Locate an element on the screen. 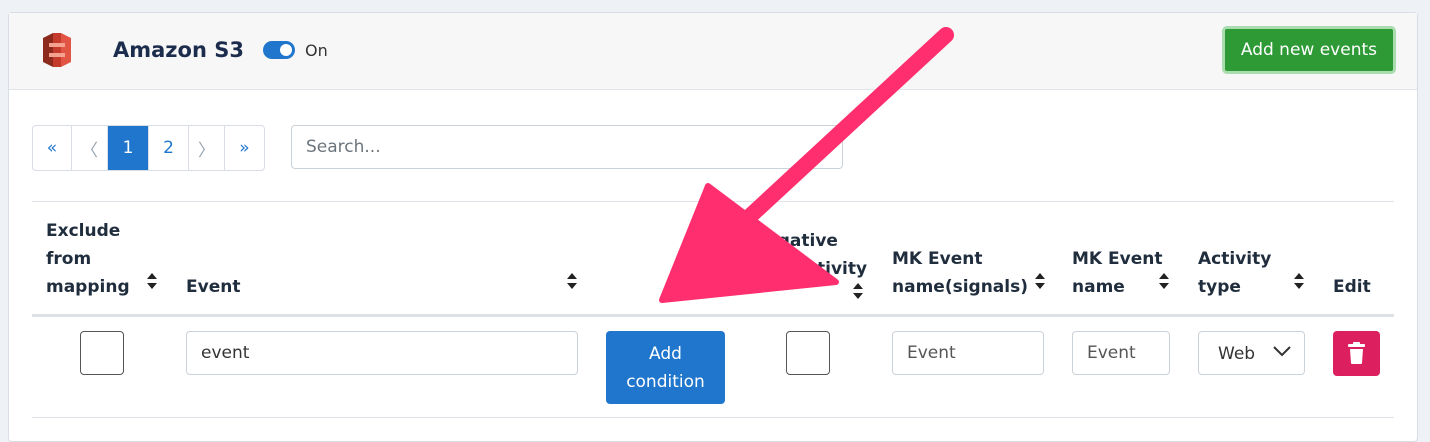 The height and width of the screenshot is (442, 1430). activity-type-value: Web is located at coordinates (1237, 354).